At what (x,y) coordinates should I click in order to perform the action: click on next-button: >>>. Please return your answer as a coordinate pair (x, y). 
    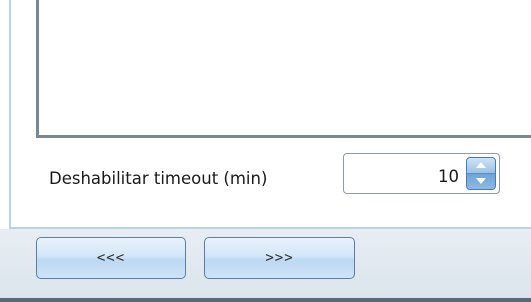
    Looking at the image, I should click on (279, 258).